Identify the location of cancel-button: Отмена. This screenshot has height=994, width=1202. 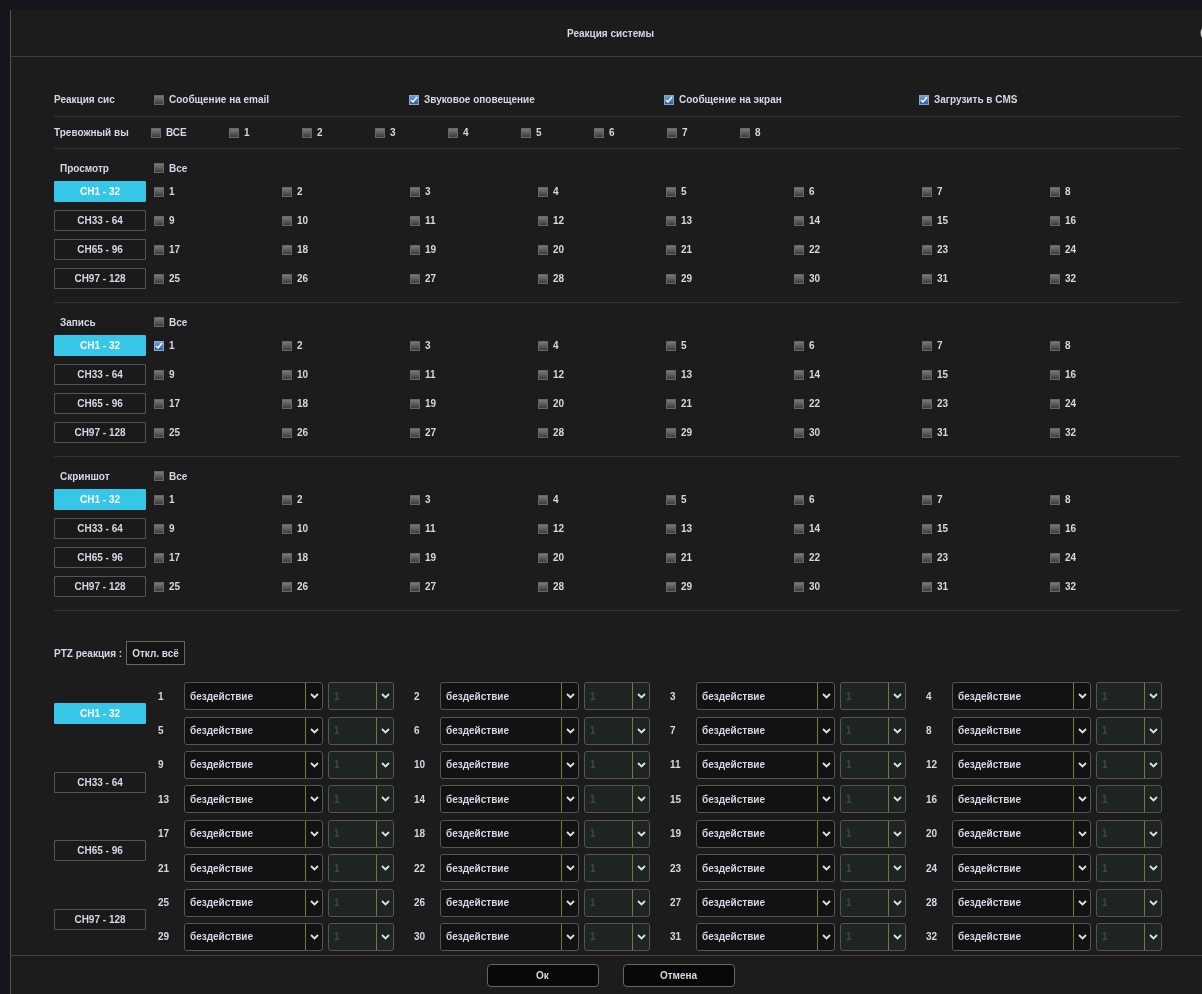
(678, 975).